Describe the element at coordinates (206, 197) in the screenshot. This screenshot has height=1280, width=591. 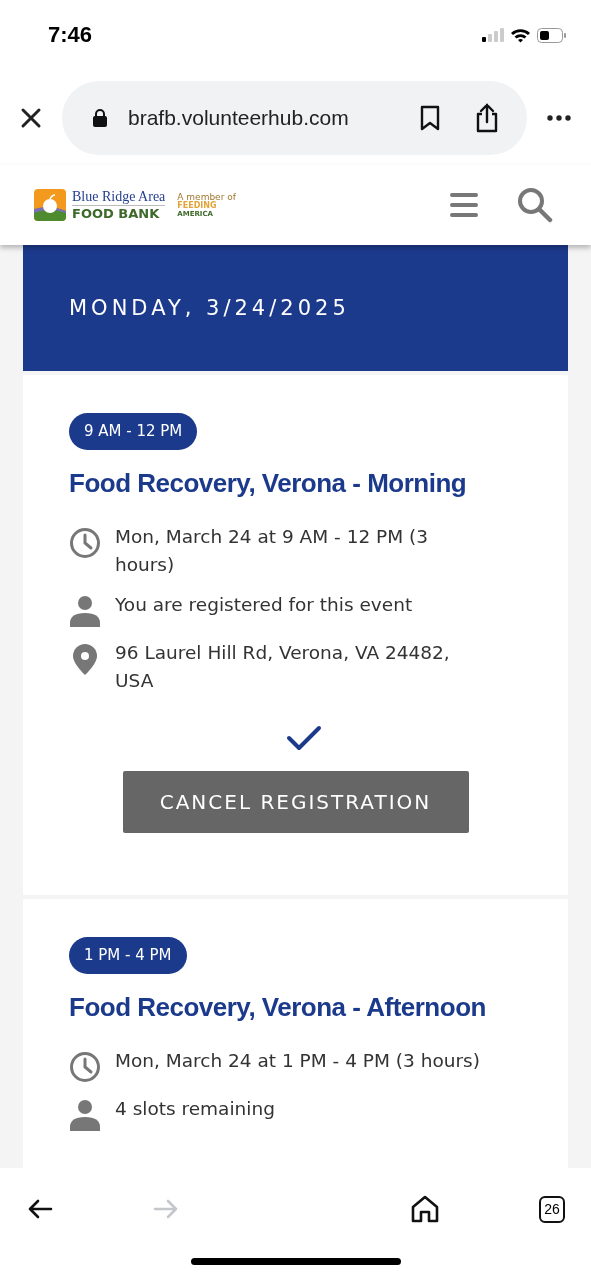
I see `partner-tagline: A member of` at that location.